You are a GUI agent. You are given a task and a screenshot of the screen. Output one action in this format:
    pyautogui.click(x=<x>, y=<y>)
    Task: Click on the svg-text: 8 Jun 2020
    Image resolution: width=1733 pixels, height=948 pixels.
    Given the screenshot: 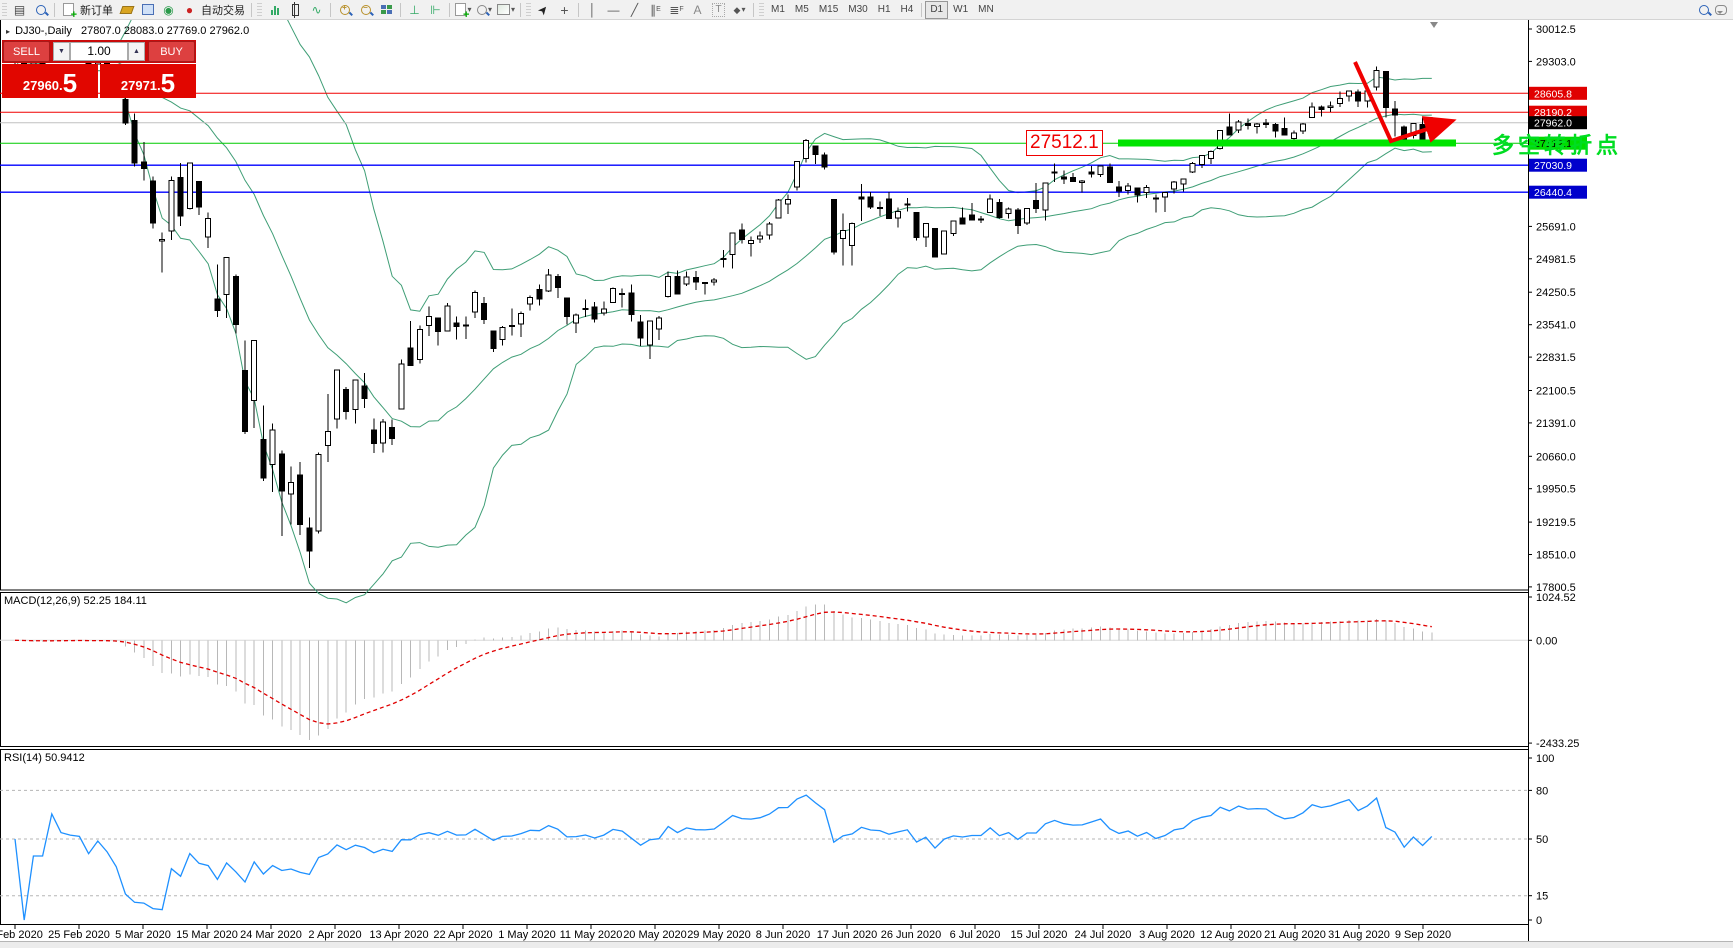 What is the action you would take?
    pyautogui.click(x=783, y=935)
    